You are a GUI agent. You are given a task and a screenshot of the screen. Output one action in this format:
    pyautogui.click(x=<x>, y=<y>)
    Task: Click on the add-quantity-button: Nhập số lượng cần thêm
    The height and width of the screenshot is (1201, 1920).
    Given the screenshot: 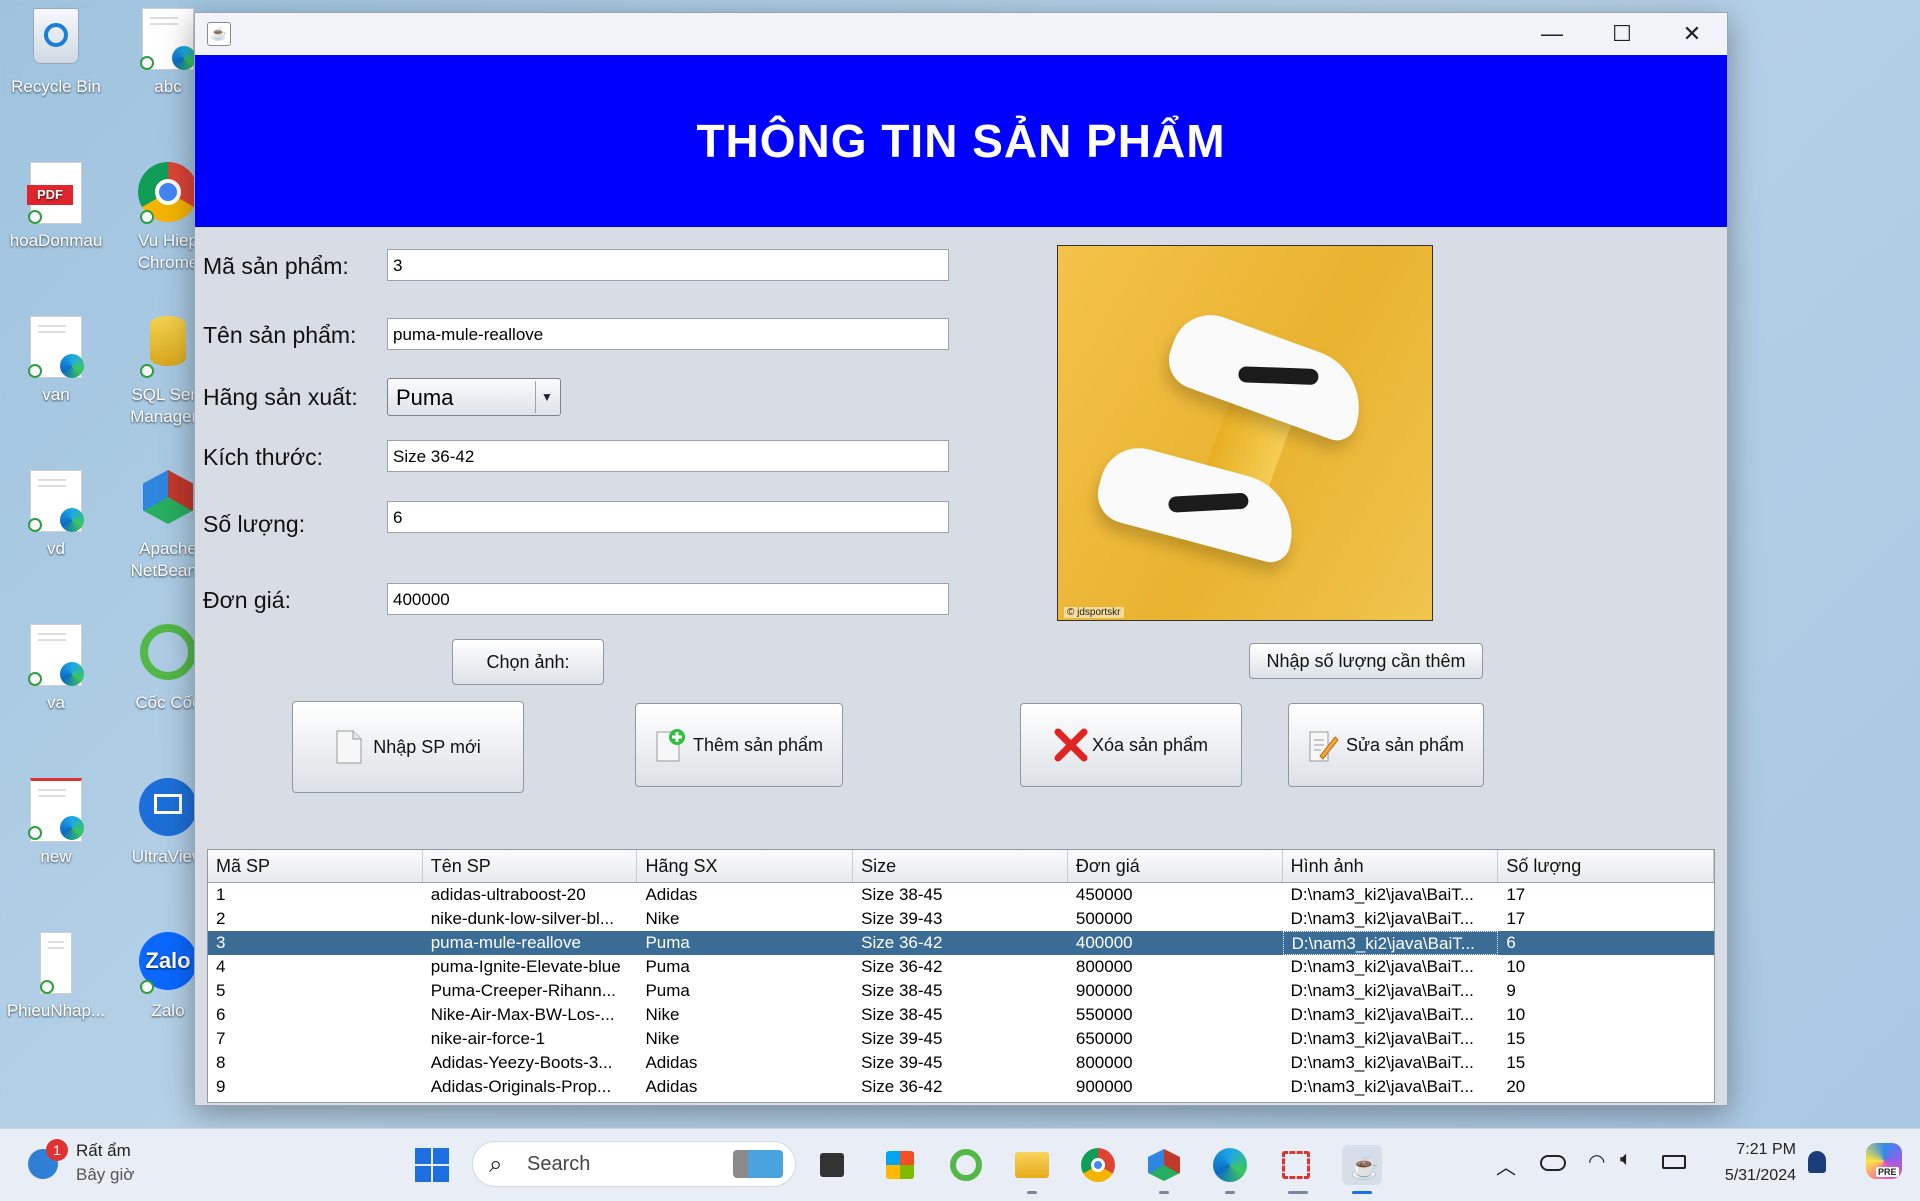 What is the action you would take?
    pyautogui.click(x=1366, y=661)
    